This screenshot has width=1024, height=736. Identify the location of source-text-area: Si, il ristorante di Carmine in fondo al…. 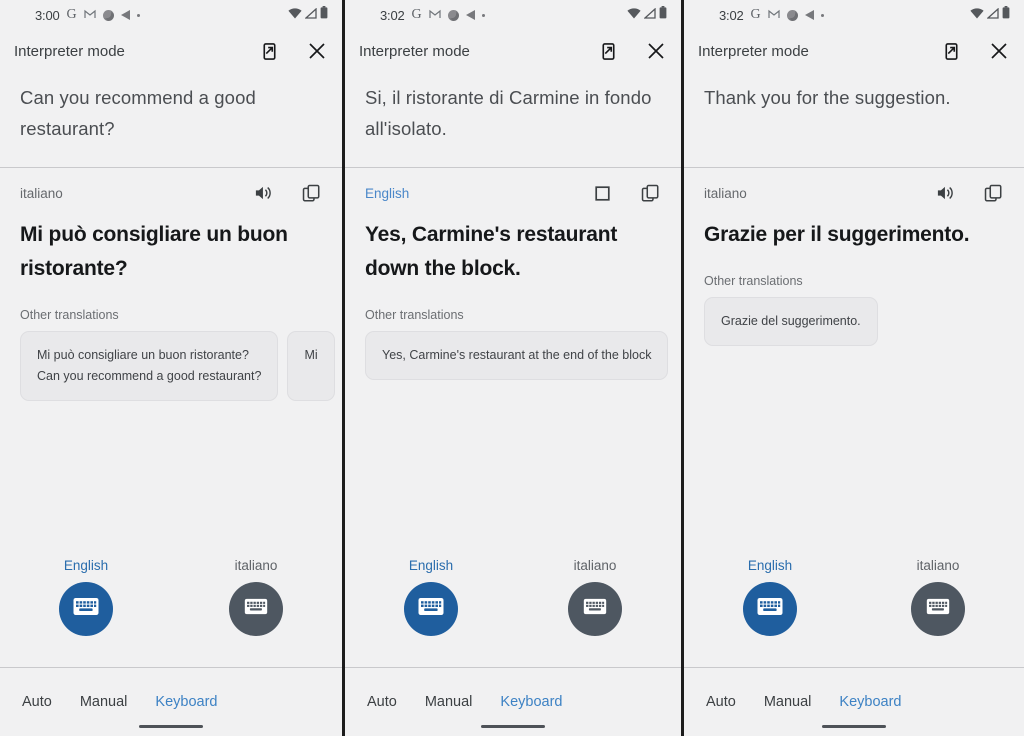
(513, 120).